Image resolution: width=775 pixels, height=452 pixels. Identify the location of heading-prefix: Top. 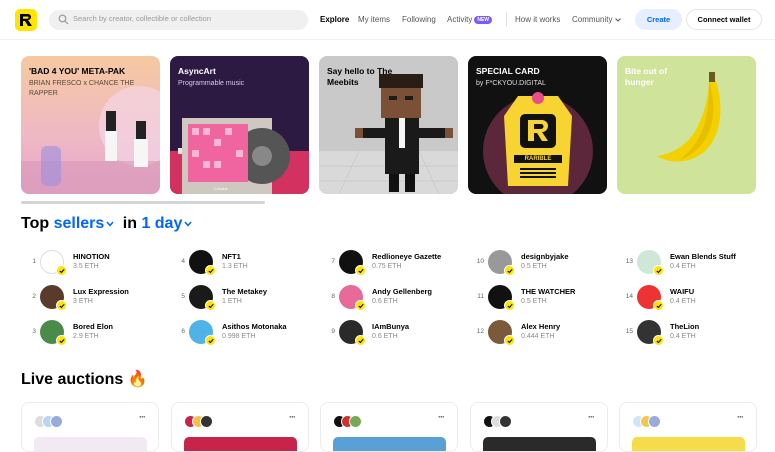
(35, 223).